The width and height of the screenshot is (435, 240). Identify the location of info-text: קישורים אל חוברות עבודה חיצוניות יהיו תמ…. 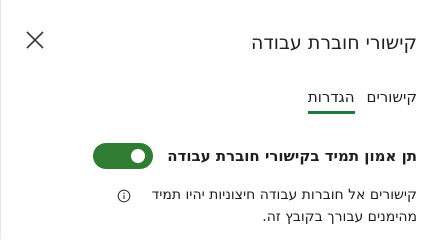
(284, 206).